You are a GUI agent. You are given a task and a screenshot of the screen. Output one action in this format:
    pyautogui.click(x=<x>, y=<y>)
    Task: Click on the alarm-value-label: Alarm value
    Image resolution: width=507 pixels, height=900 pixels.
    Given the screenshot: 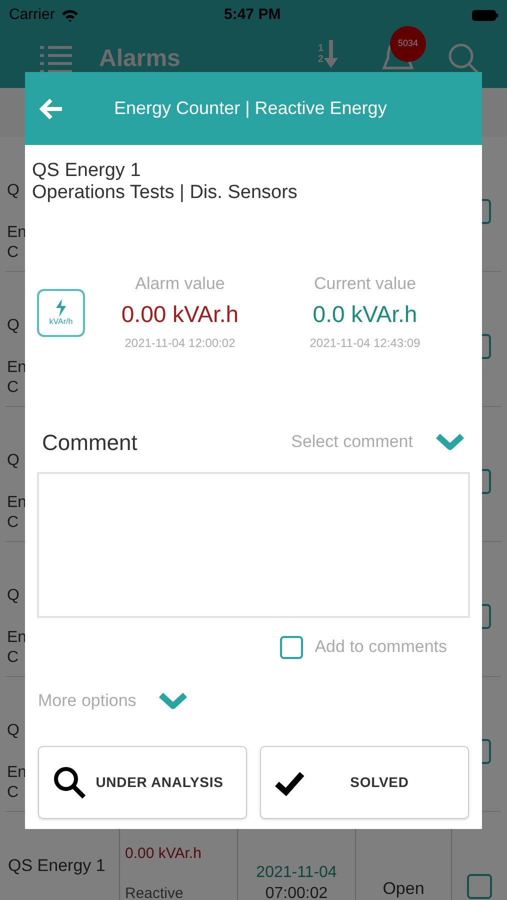 What is the action you would take?
    pyautogui.click(x=180, y=284)
    